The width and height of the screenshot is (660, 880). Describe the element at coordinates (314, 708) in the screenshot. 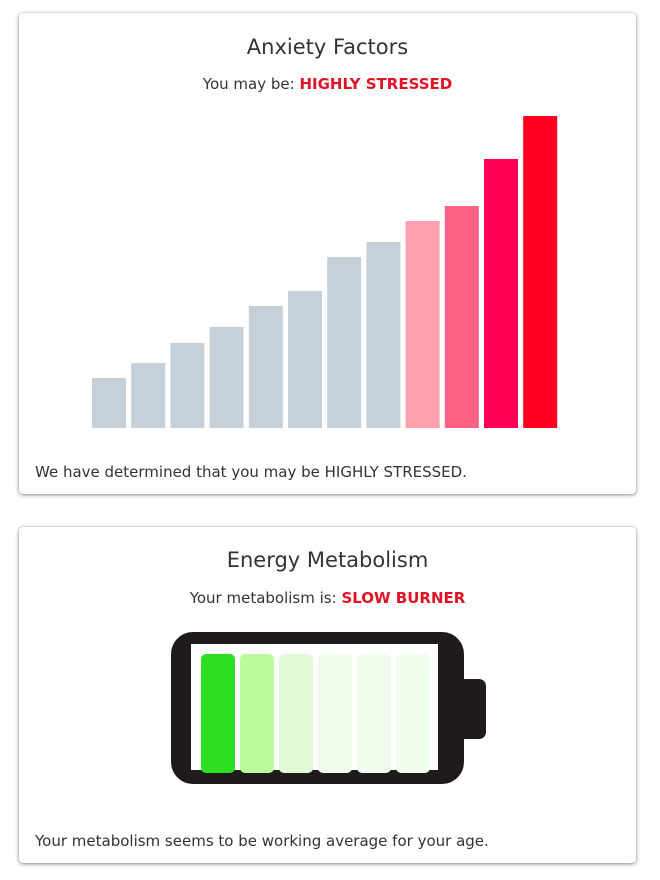

I see `battery-inner` at that location.